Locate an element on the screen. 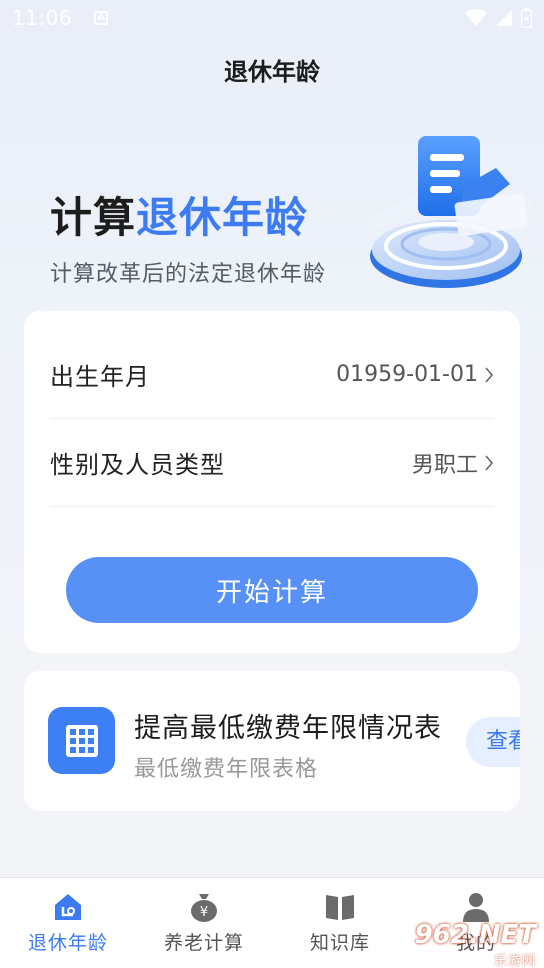  battery-icon is located at coordinates (526, 18).